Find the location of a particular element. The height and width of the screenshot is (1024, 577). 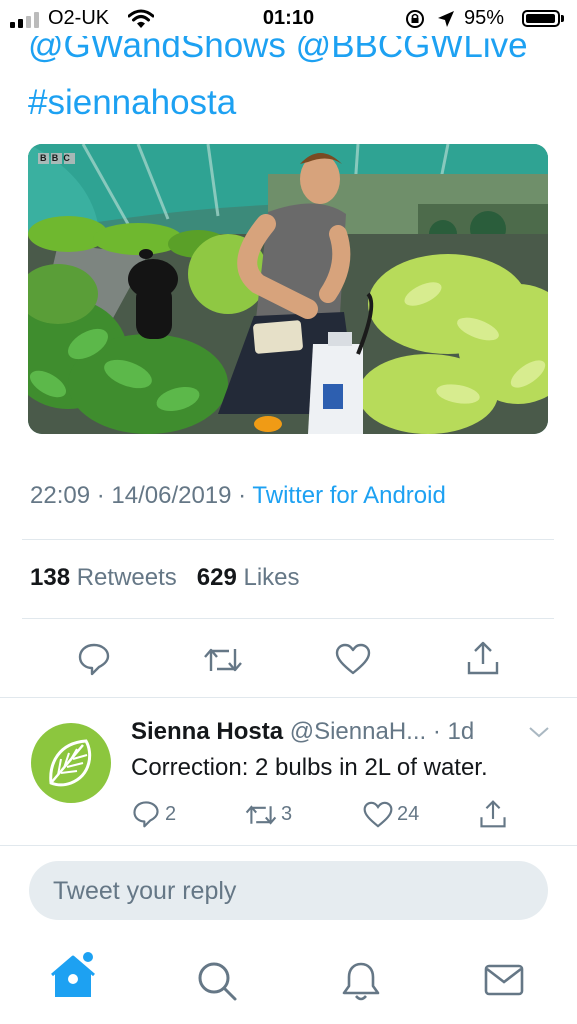

reply-author-name: Sienna Hosta is located at coordinates (207, 731).